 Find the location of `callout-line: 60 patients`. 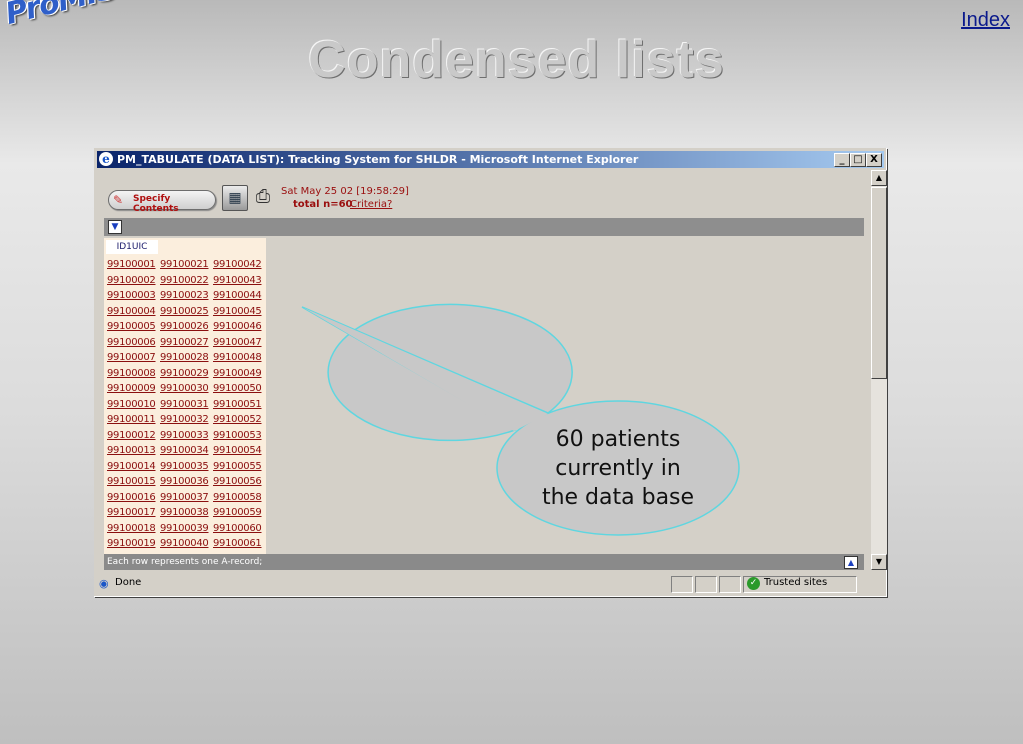

callout-line: 60 patients is located at coordinates (618, 439).